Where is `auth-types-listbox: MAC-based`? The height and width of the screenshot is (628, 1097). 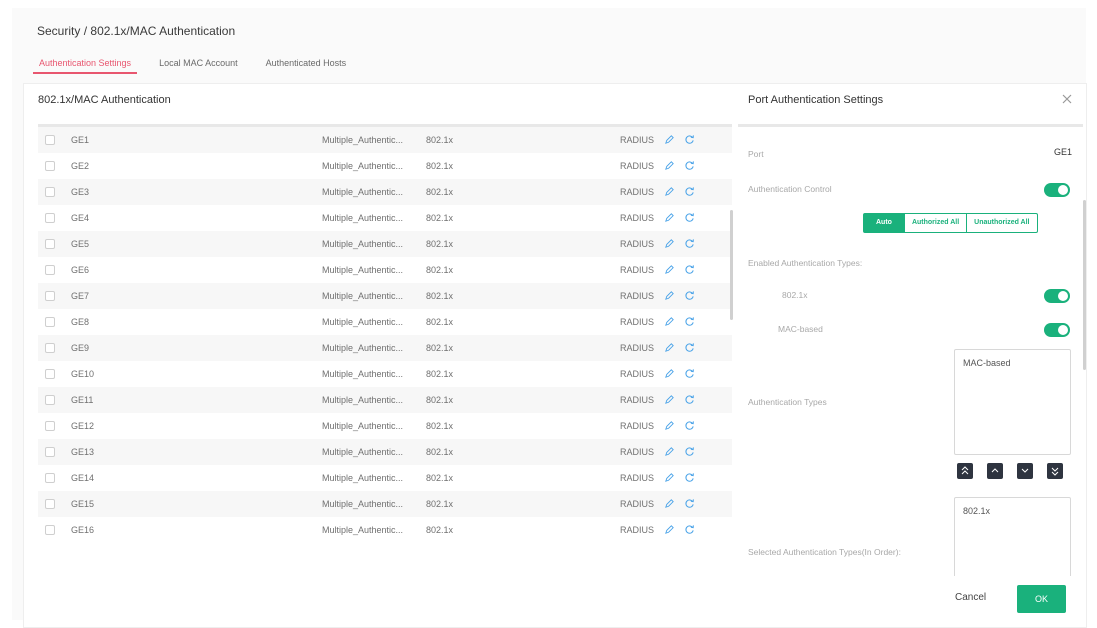
auth-types-listbox: MAC-based is located at coordinates (1012, 402).